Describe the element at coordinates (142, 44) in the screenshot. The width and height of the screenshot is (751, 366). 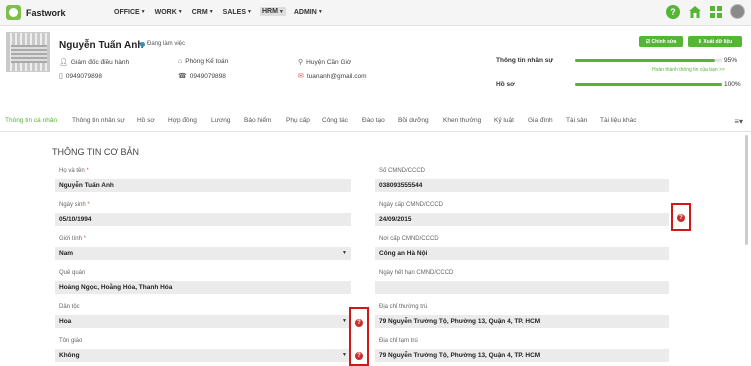
I see `status-dot-icon` at that location.